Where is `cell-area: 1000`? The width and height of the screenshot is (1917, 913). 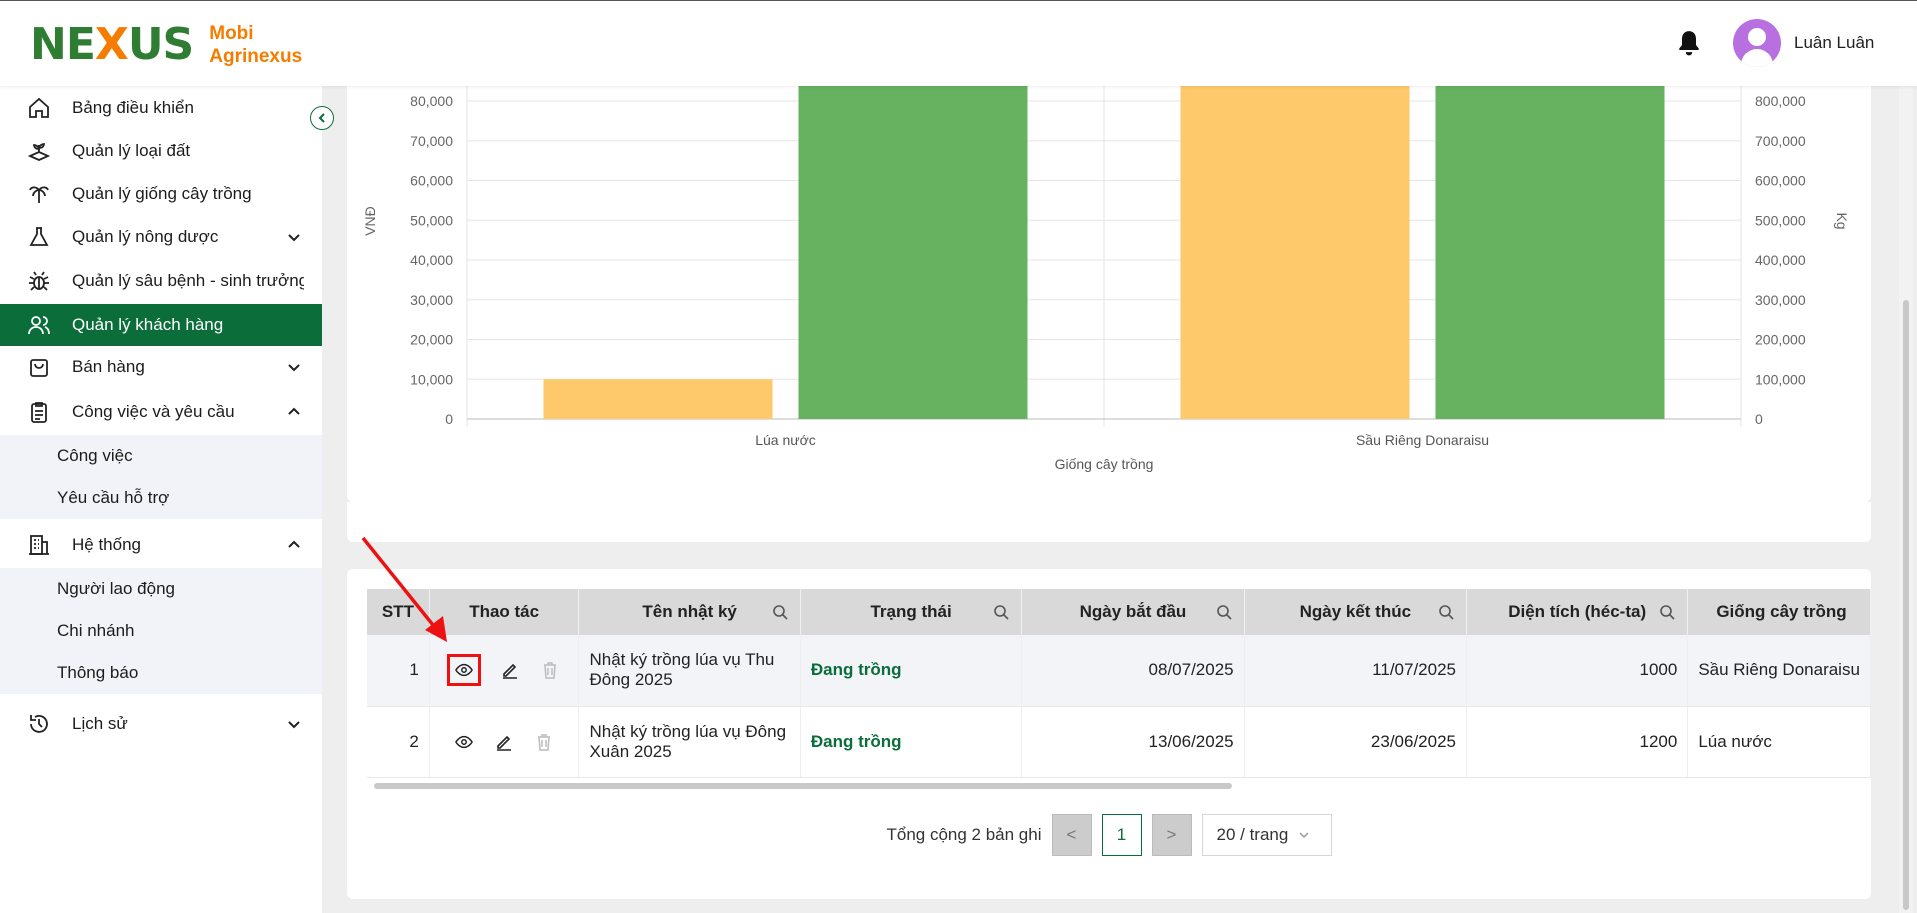 cell-area: 1000 is located at coordinates (1577, 671).